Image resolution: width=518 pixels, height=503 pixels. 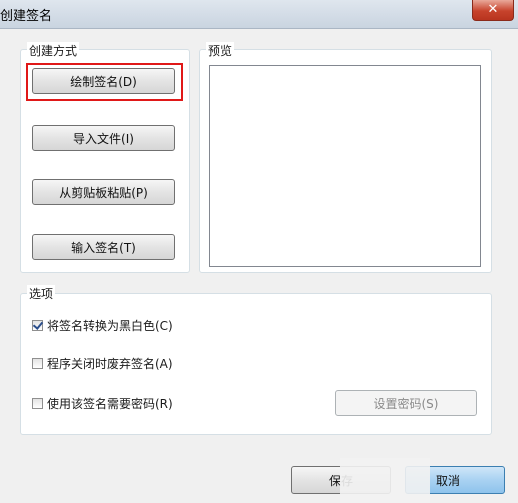 What do you see at coordinates (110, 403) in the screenshot?
I see `require-password-label: 使用该签名需要密码(R)` at bounding box center [110, 403].